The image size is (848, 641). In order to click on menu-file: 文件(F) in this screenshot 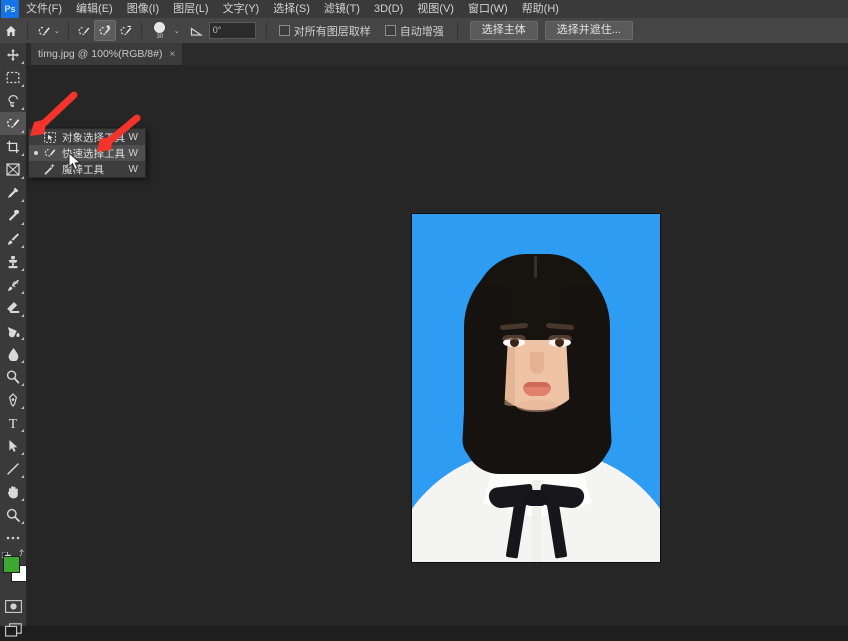, I will do `click(44, 9)`.